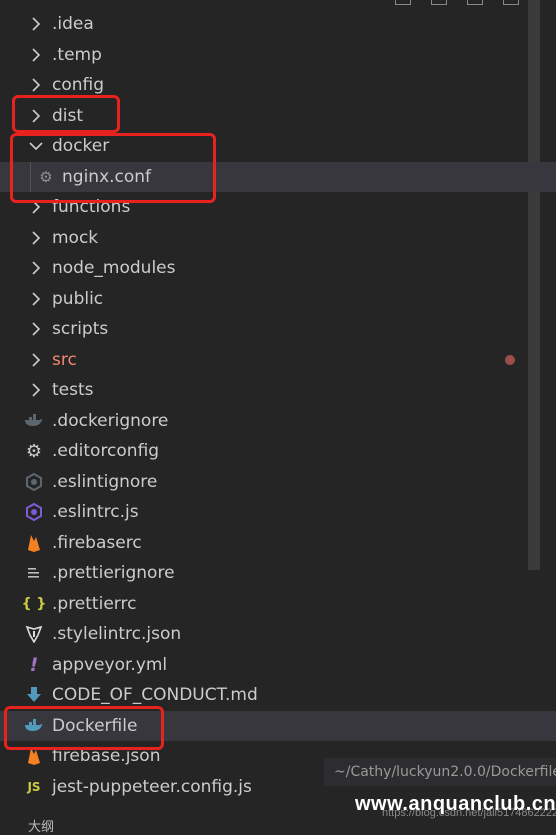  Describe the element at coordinates (107, 176) in the screenshot. I see `tree-item-label: nginx.conf` at that location.